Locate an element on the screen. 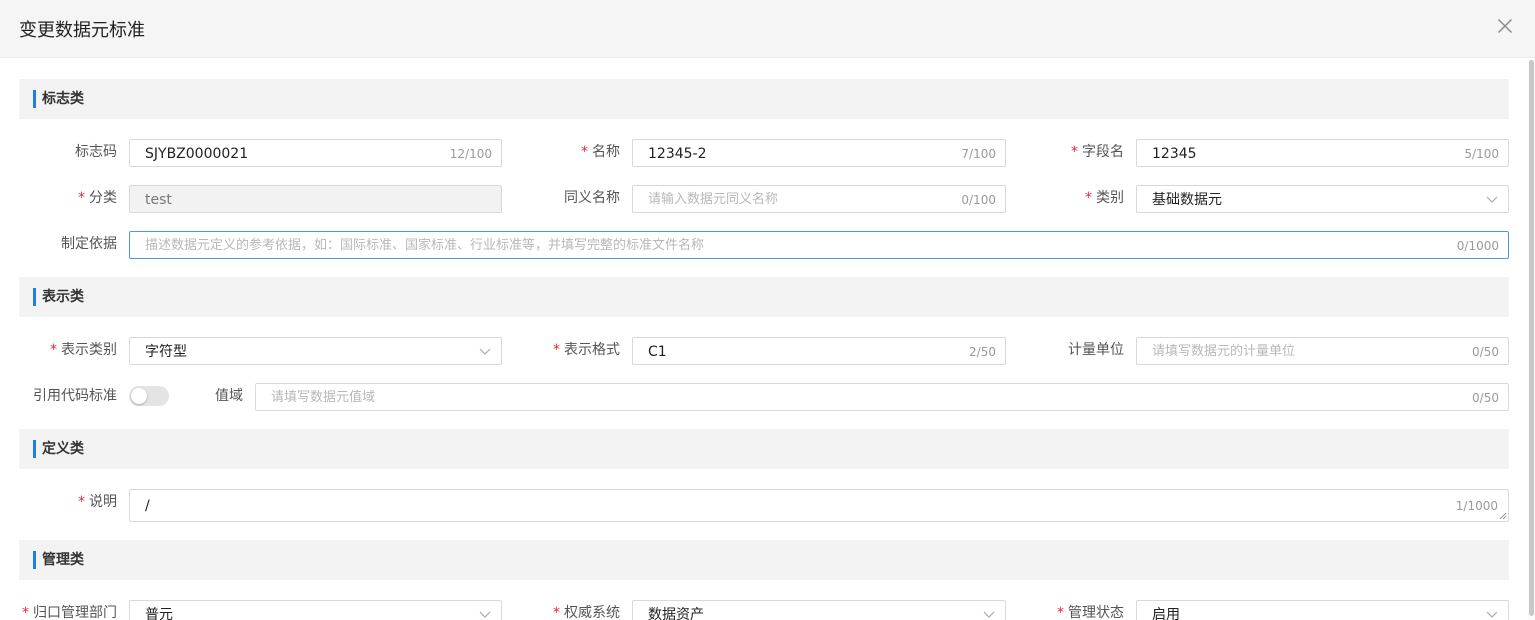  type-select: 基础数据元 is located at coordinates (1322, 199).